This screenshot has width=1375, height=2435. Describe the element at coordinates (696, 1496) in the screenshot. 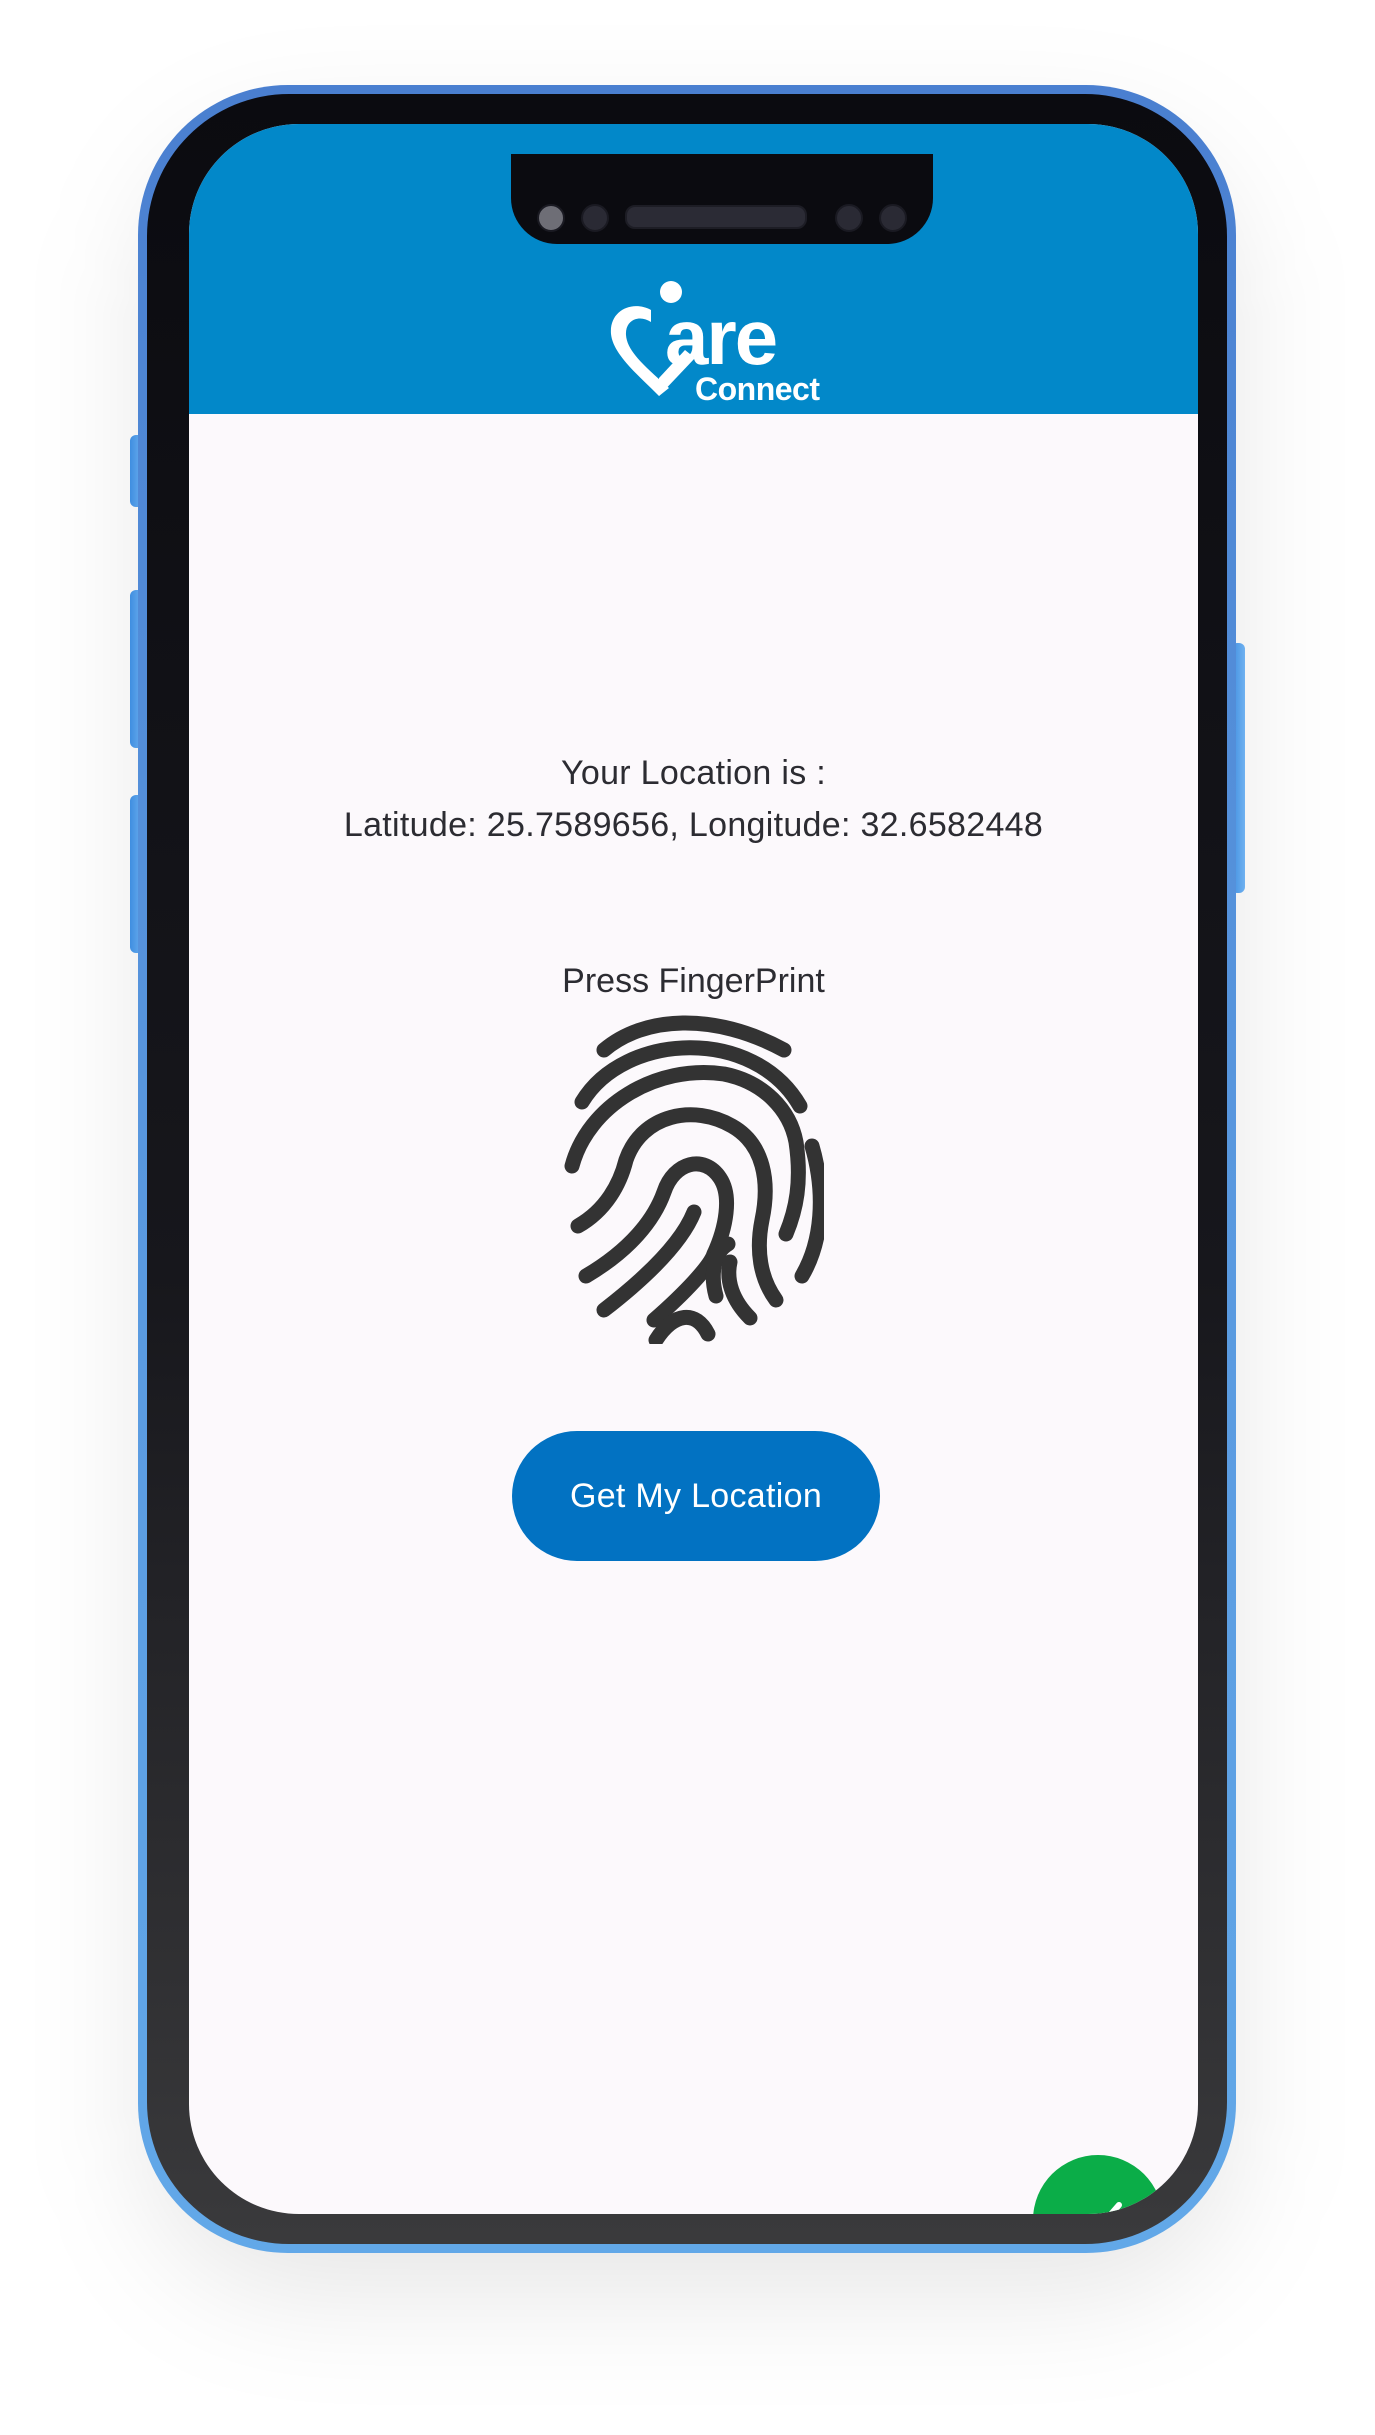

I see `get-my-location-button: Get My Location` at that location.